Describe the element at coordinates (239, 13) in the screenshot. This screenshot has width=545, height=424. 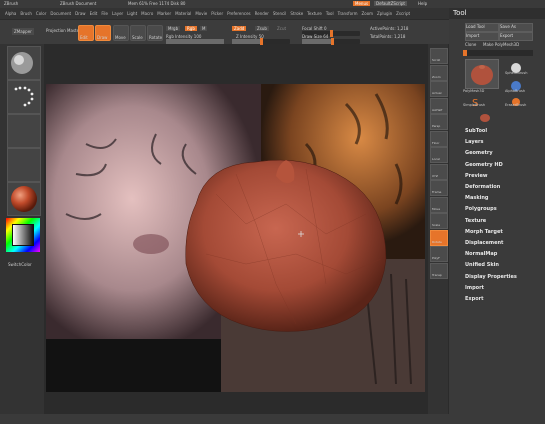
I see `menu-item: Preferences` at that location.